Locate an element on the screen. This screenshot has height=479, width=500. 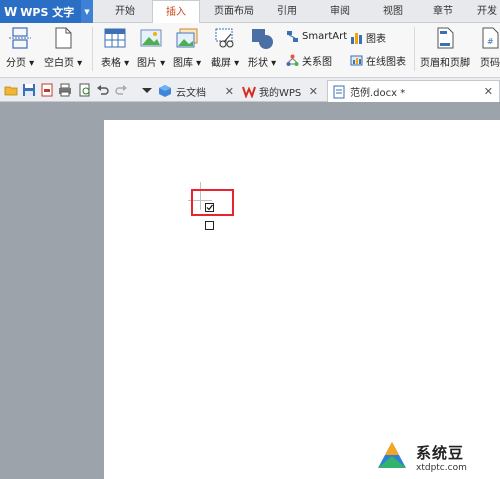
smartart-icon is located at coordinates (292, 36).